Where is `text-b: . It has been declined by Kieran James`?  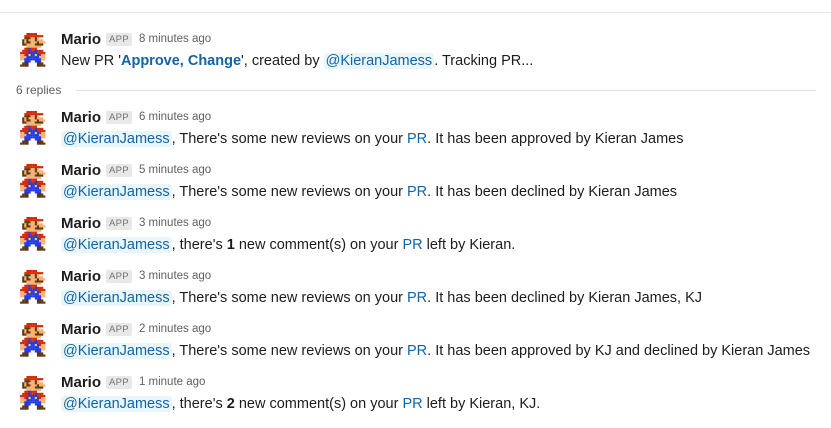 text-b: . It has been declined by Kieran James is located at coordinates (552, 192).